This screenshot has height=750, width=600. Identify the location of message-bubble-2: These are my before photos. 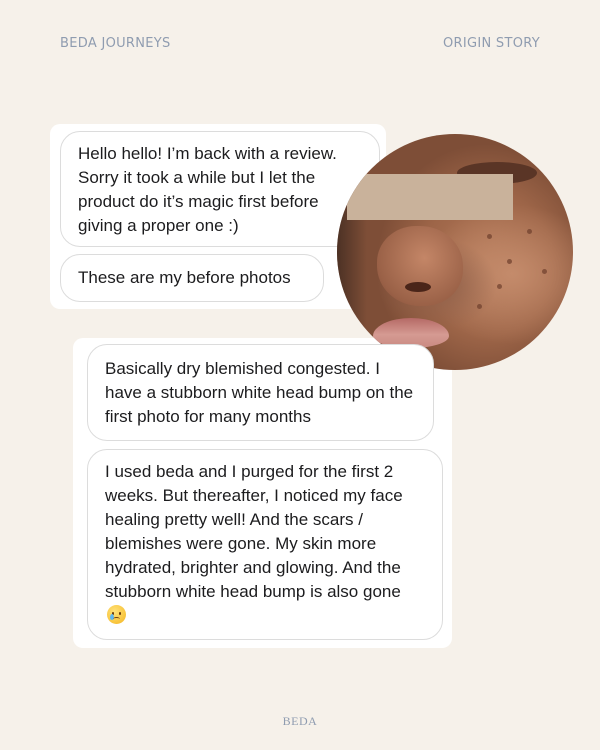
(192, 278).